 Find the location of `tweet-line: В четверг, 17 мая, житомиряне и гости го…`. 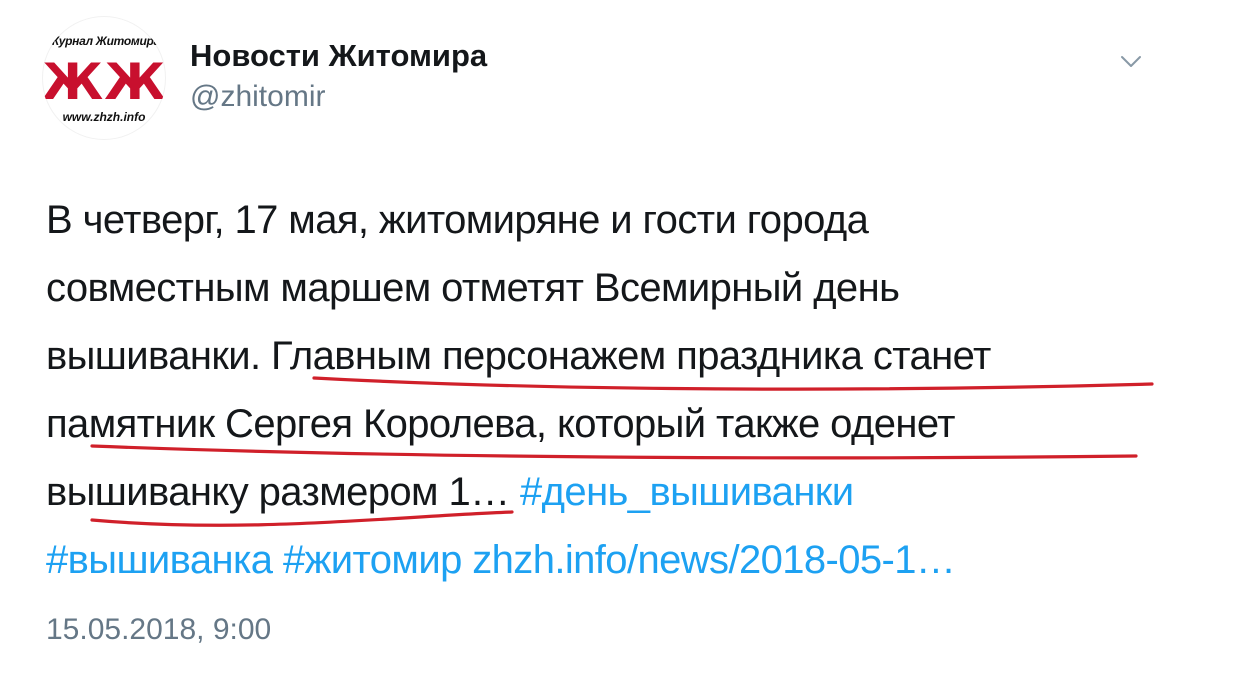

tweet-line: В четверг, 17 мая, житомиряне и гости го… is located at coordinates (631, 220).